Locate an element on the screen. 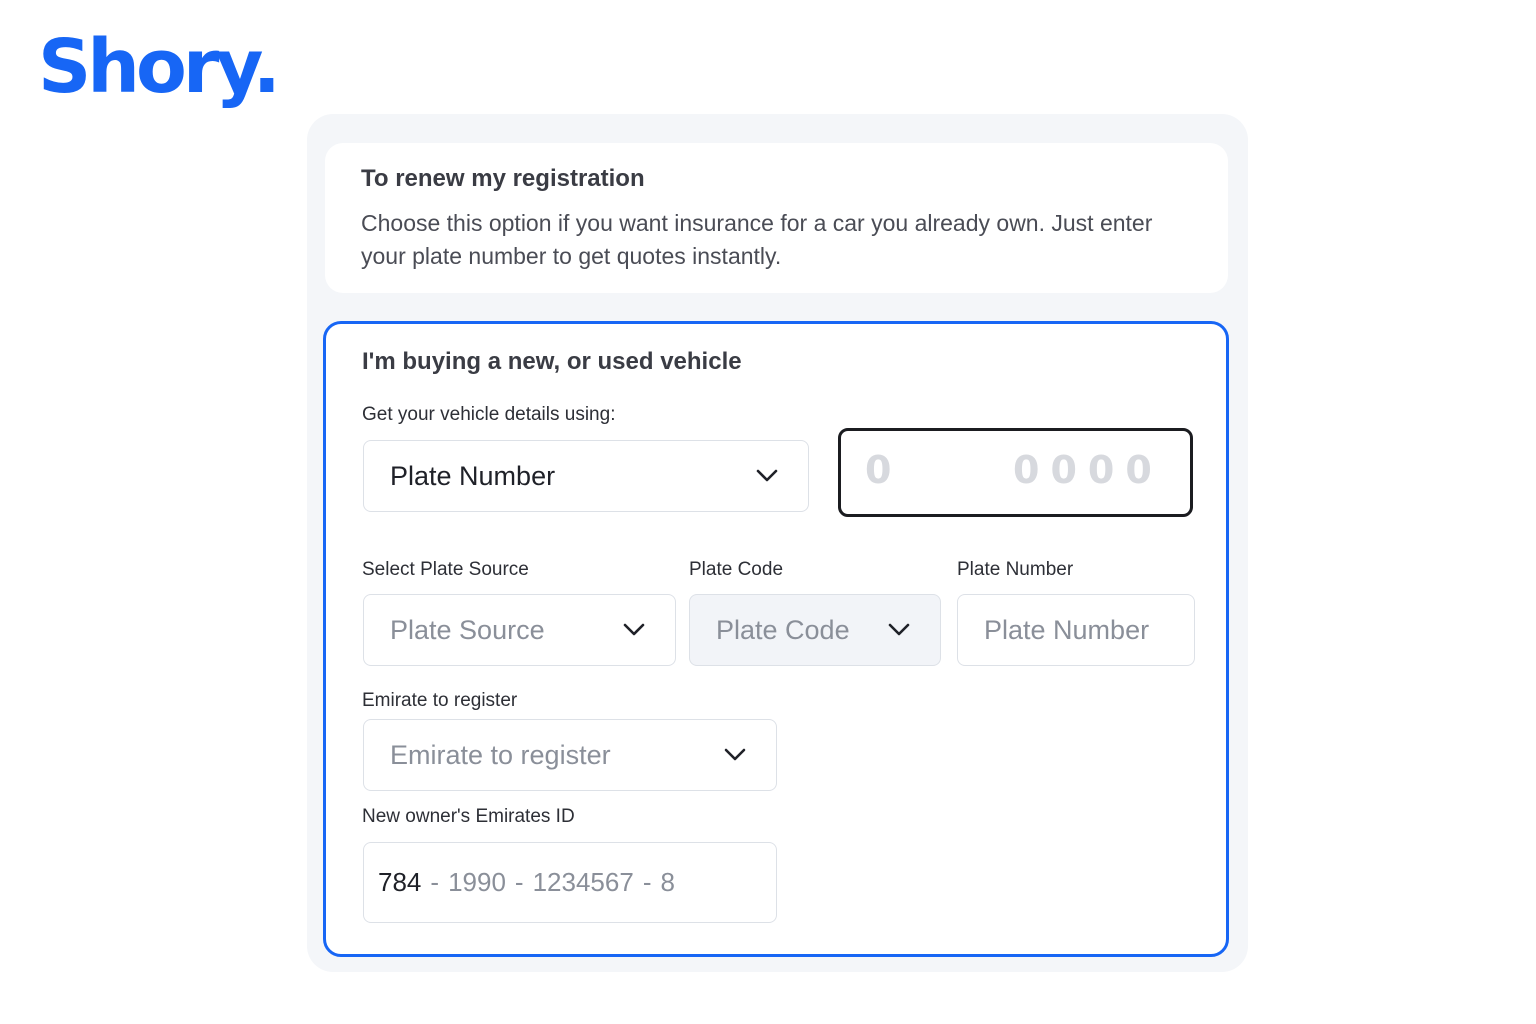  emirates-id-year: 1990 is located at coordinates (477, 882).